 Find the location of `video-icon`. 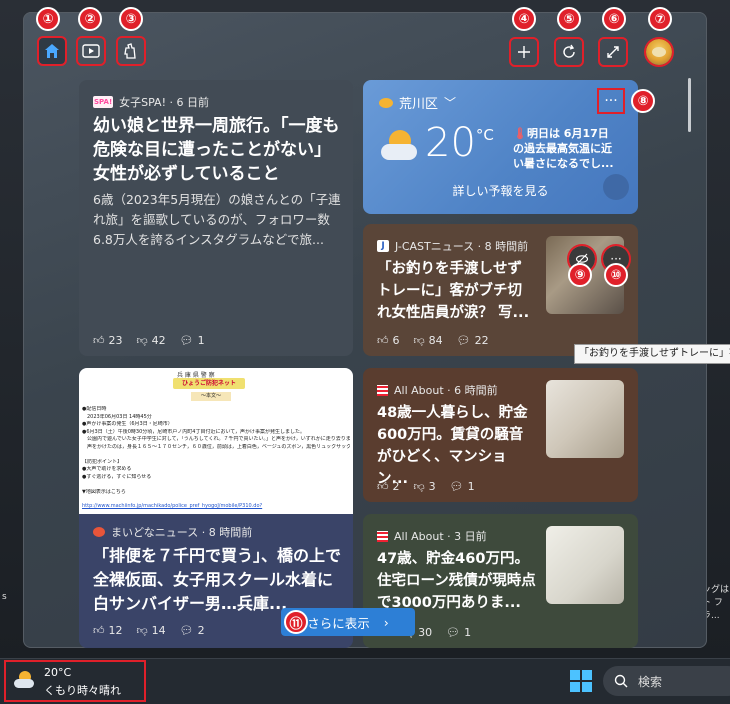

video-icon is located at coordinates (91, 51).